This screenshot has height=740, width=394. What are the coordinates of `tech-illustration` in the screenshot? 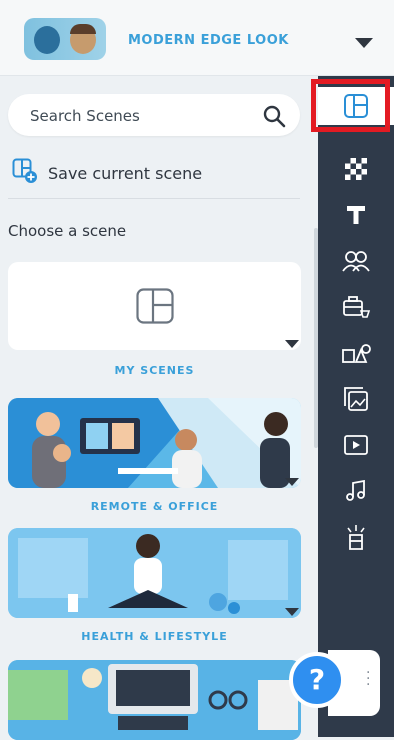 It's located at (154, 700).